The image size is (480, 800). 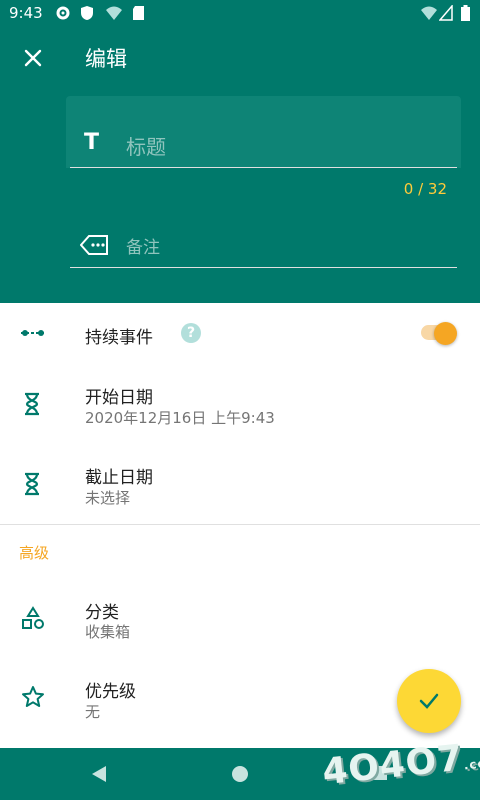 What do you see at coordinates (146, 145) in the screenshot?
I see `title-placeholder: 标题` at bounding box center [146, 145].